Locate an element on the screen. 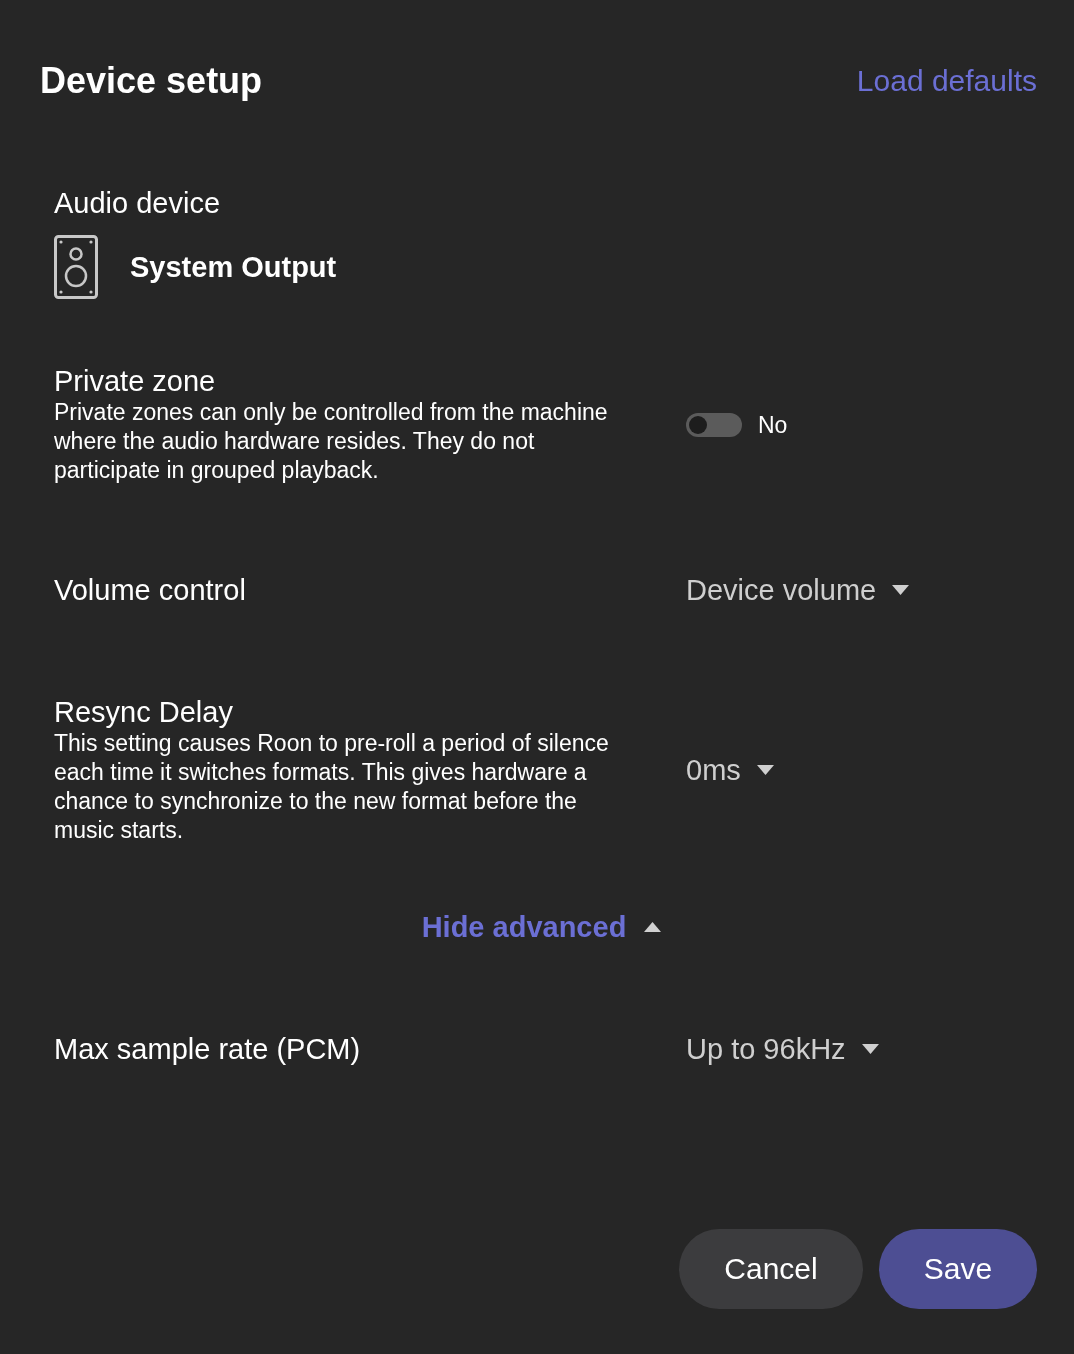 Image resolution: width=1074 pixels, height=1354 pixels. speaker-icon is located at coordinates (76, 267).